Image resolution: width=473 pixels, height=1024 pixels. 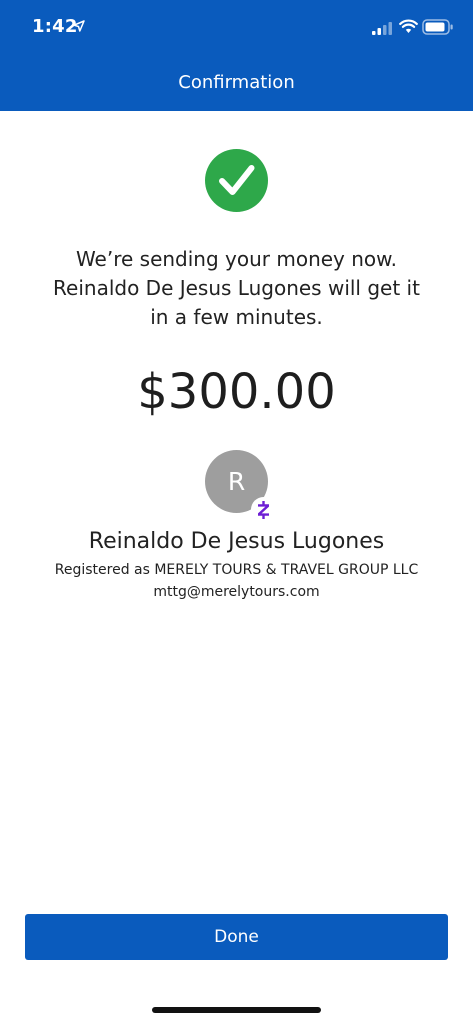 I want to click on avatar-initial: R, so click(x=236, y=481).